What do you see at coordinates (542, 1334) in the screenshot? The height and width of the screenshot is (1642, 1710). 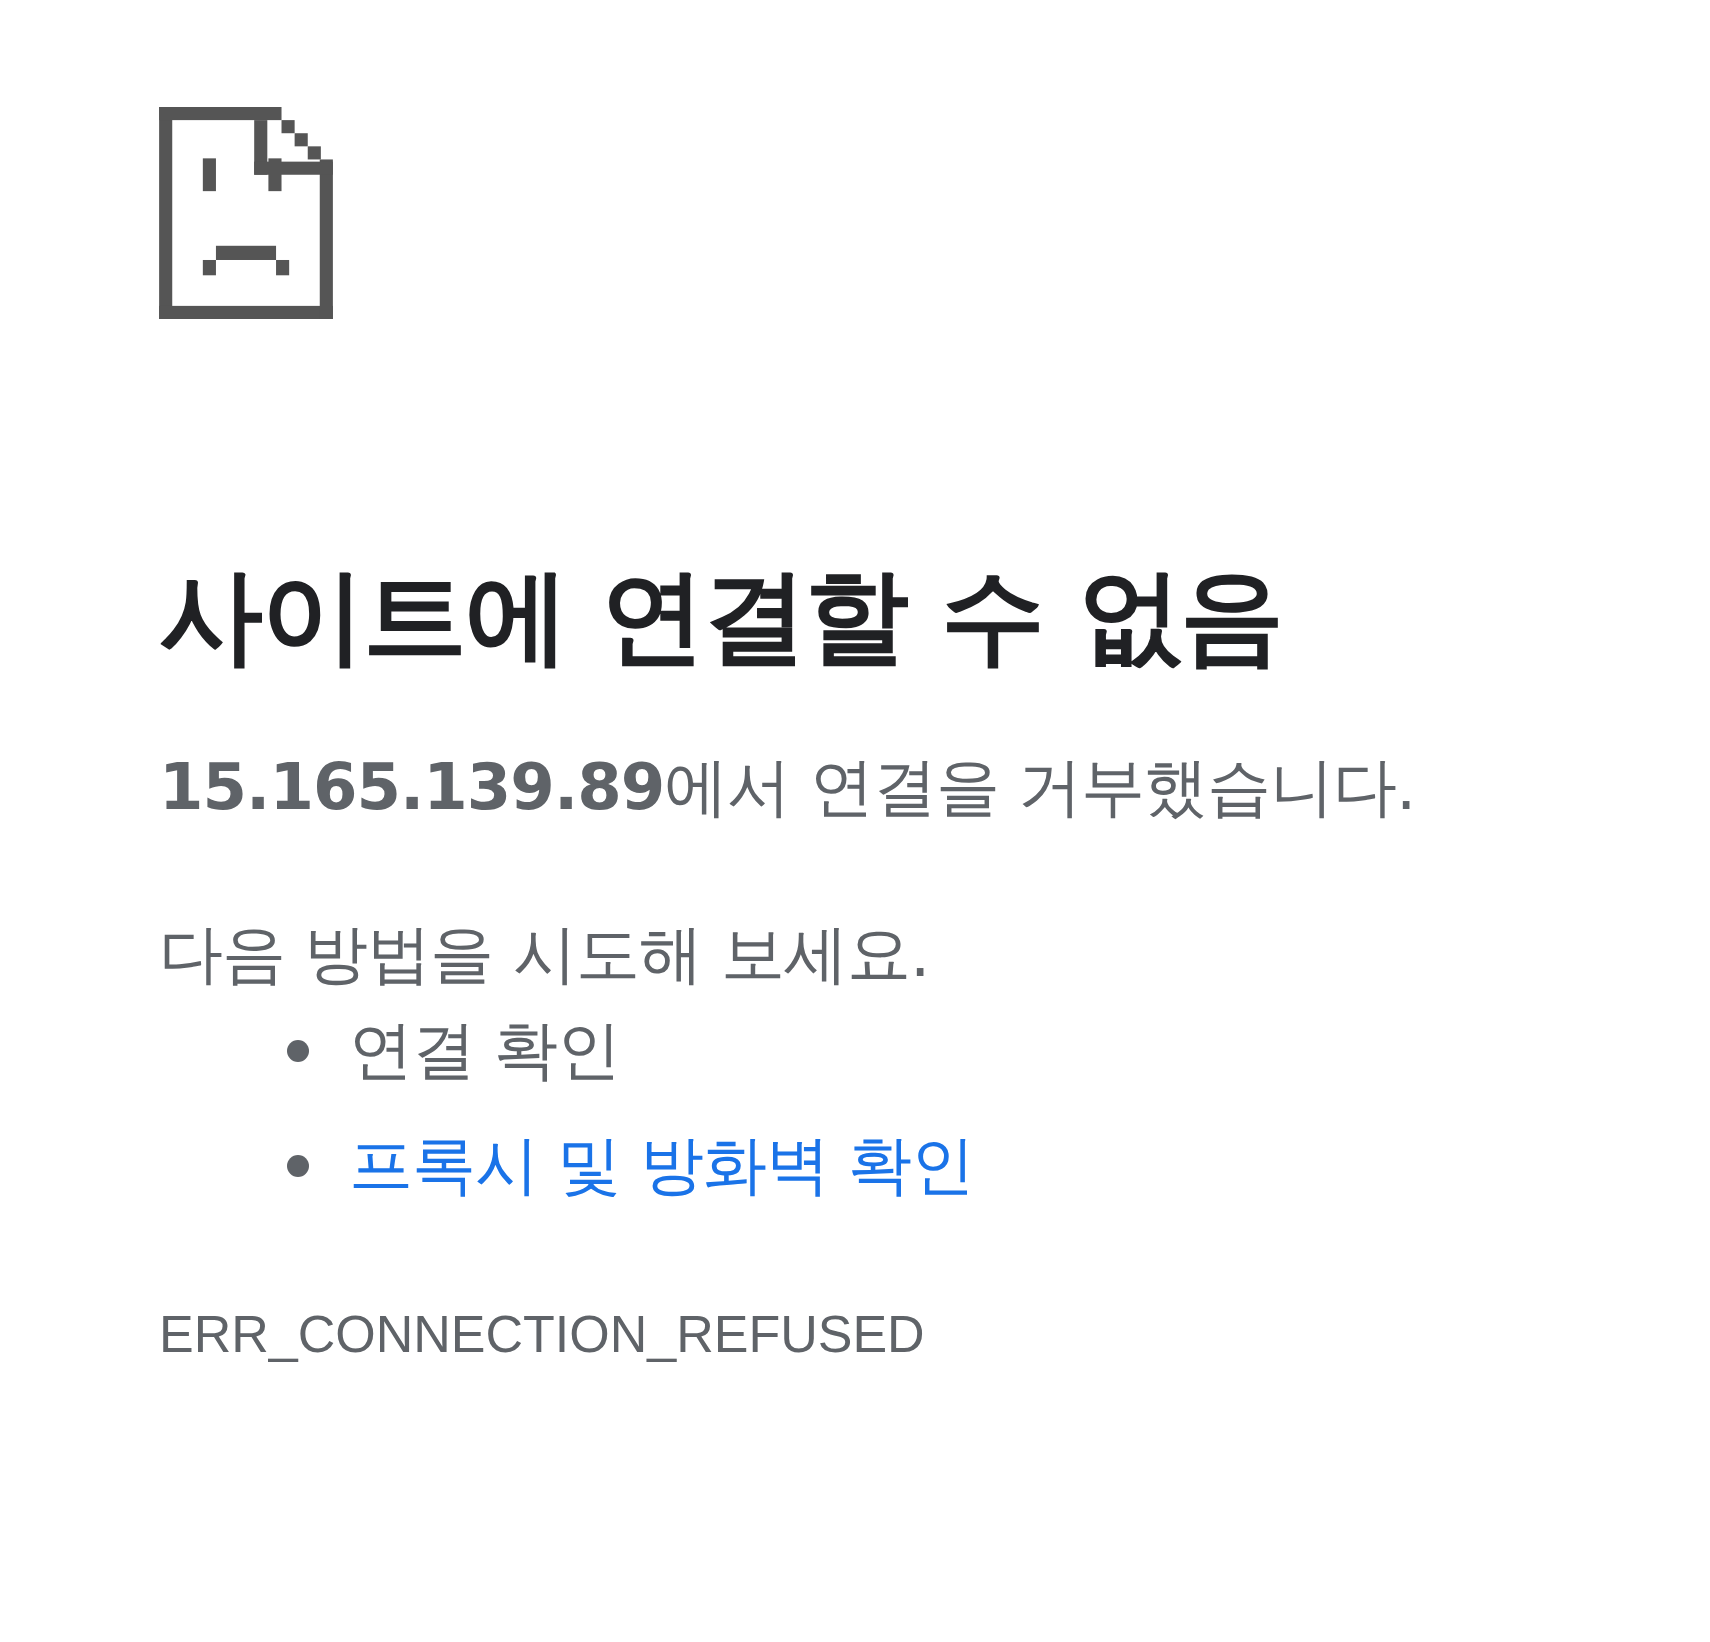 I see `error-code: ERR_CONNECTION_REFUSED` at bounding box center [542, 1334].